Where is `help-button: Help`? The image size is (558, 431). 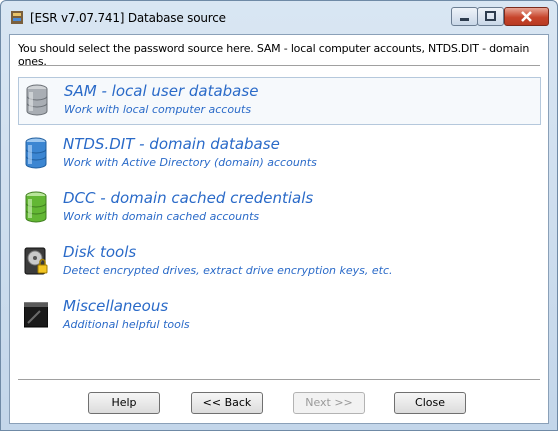
help-button: Help is located at coordinates (124, 403).